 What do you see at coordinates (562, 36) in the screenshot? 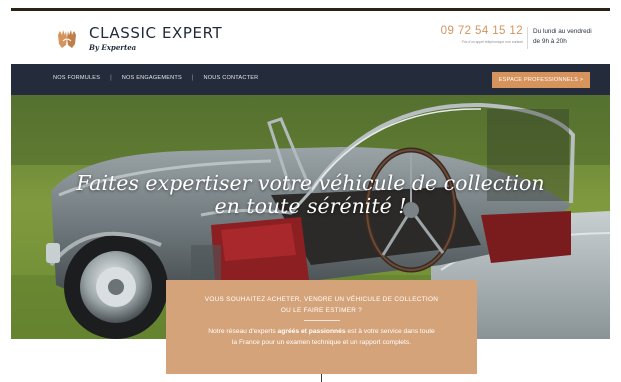
I see `opening-hours: Du lundi au vendredi de 9h à 20h` at bounding box center [562, 36].